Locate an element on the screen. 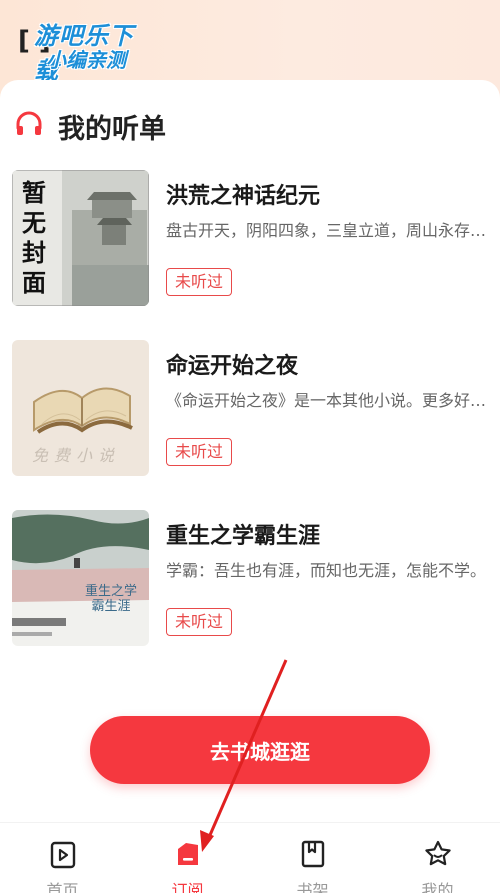 This screenshot has width=500, height=893. tab-subscribe: 订阅 is located at coordinates (187, 858).